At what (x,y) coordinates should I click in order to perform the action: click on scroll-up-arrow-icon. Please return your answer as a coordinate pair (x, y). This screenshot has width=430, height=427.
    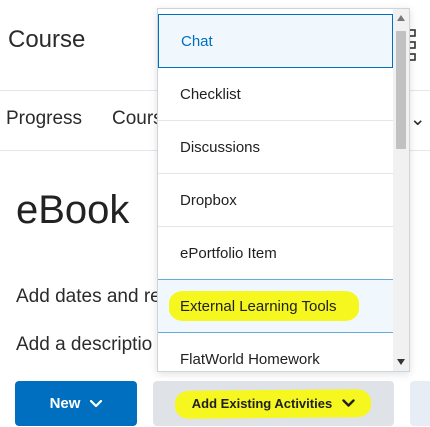
    Looking at the image, I should click on (401, 18).